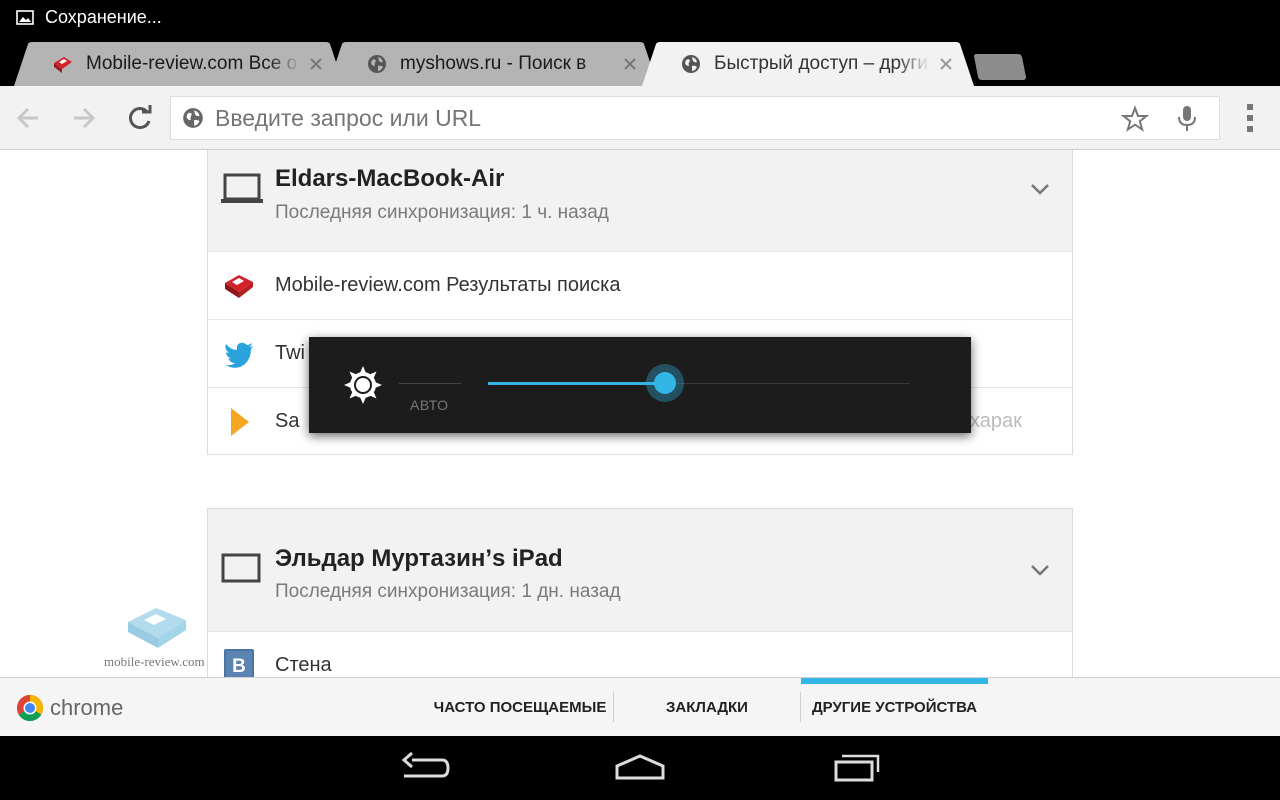  Describe the element at coordinates (430, 383) in the screenshot. I see `auto-checkbox-line` at that location.